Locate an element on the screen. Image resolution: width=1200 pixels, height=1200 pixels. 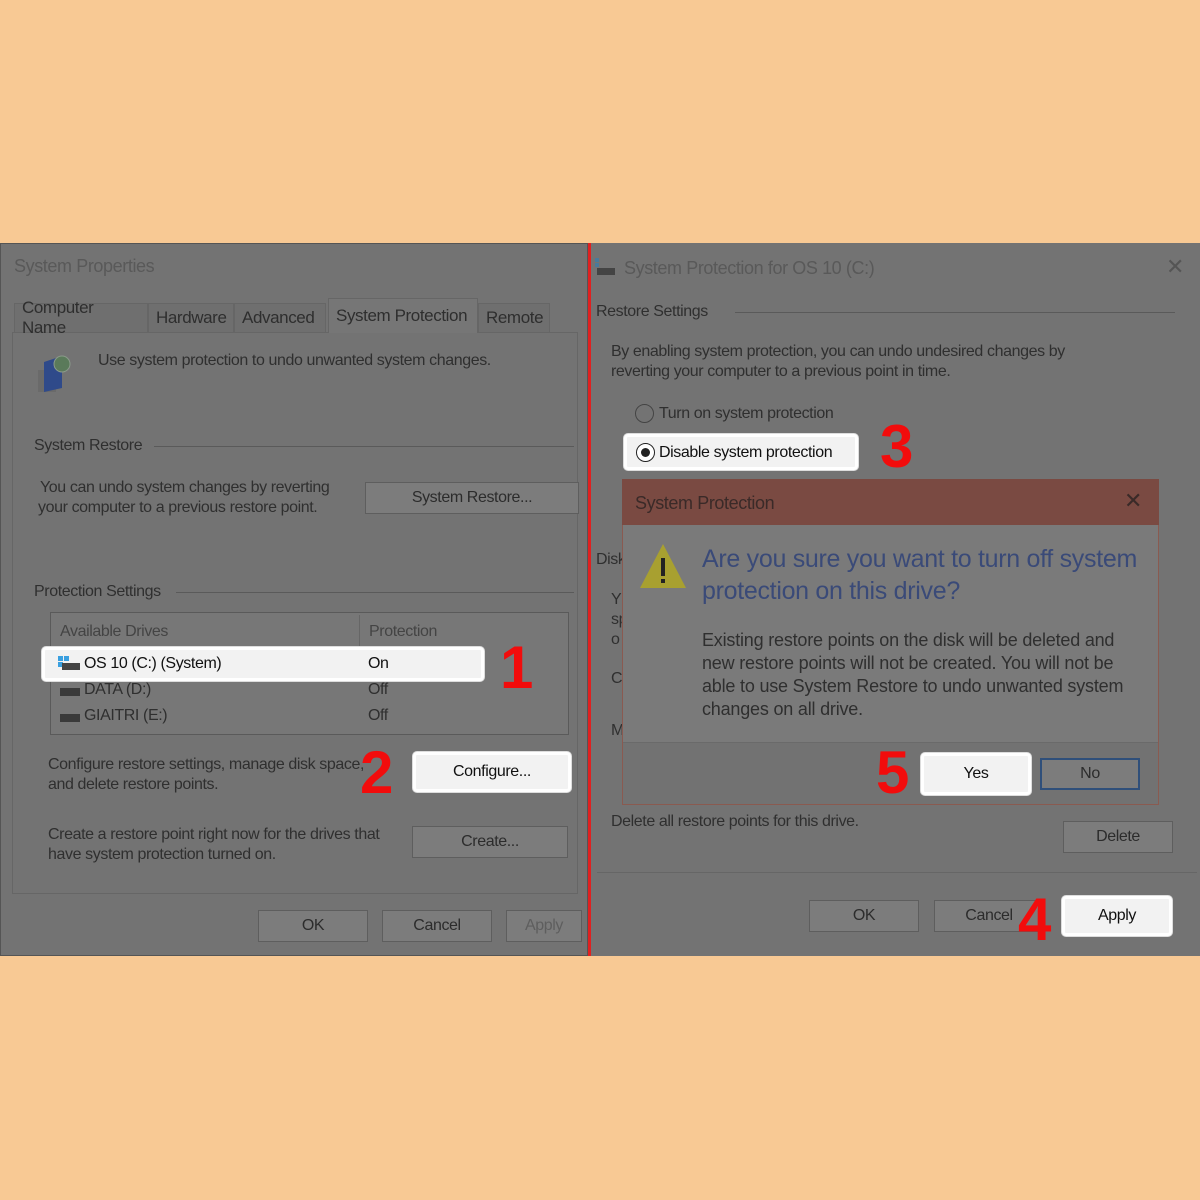
window-title: System Properties is located at coordinates (84, 266).